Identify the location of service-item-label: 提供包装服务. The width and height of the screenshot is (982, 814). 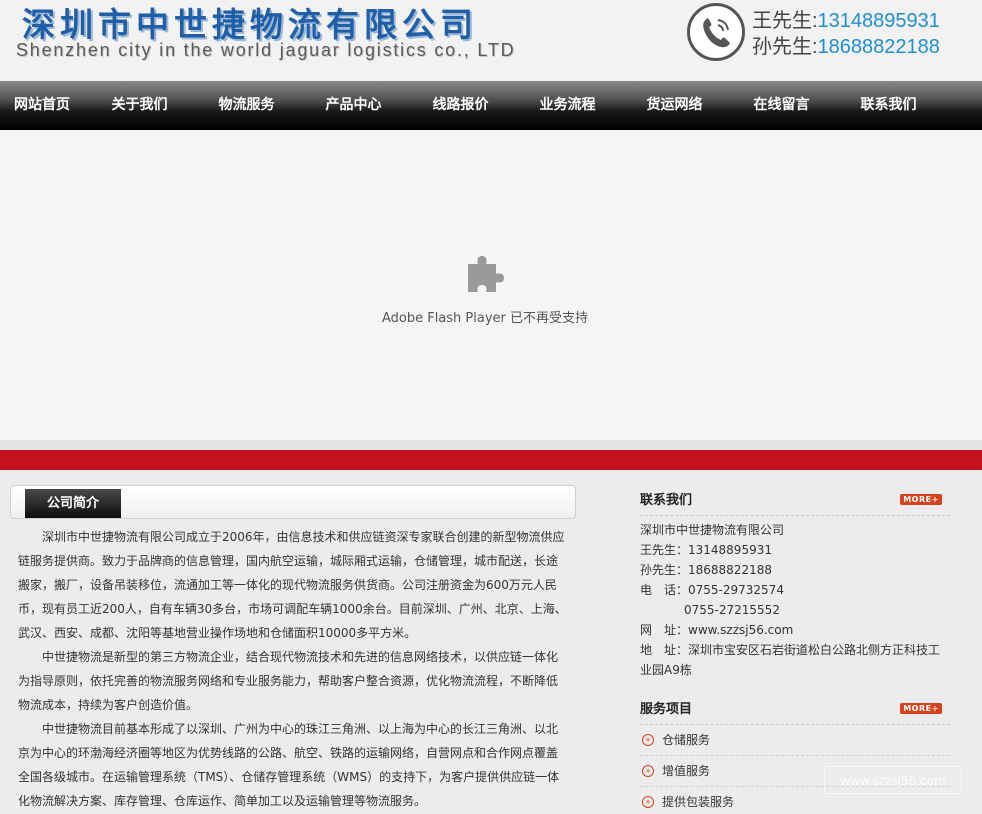
(698, 801).